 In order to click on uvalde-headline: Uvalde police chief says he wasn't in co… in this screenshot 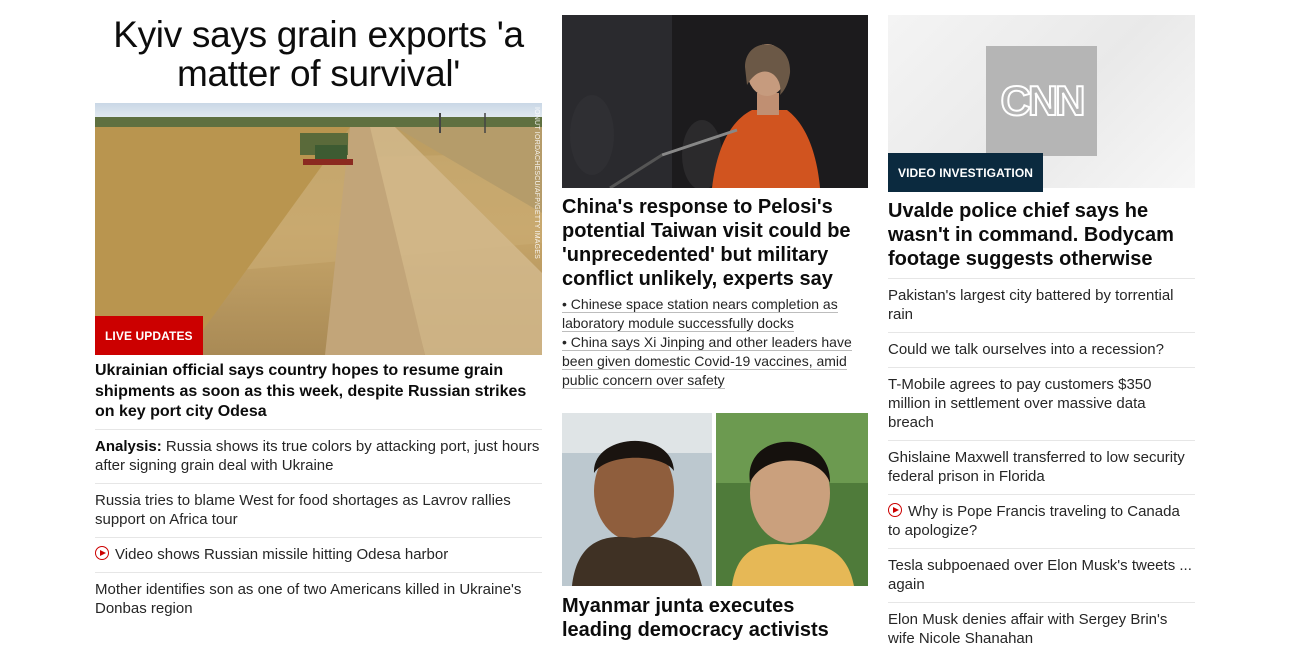, I will do `click(1041, 235)`.